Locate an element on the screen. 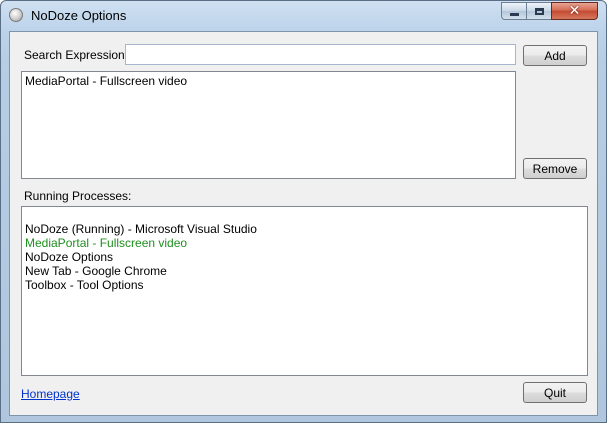  quit-button: Quit is located at coordinates (555, 392).